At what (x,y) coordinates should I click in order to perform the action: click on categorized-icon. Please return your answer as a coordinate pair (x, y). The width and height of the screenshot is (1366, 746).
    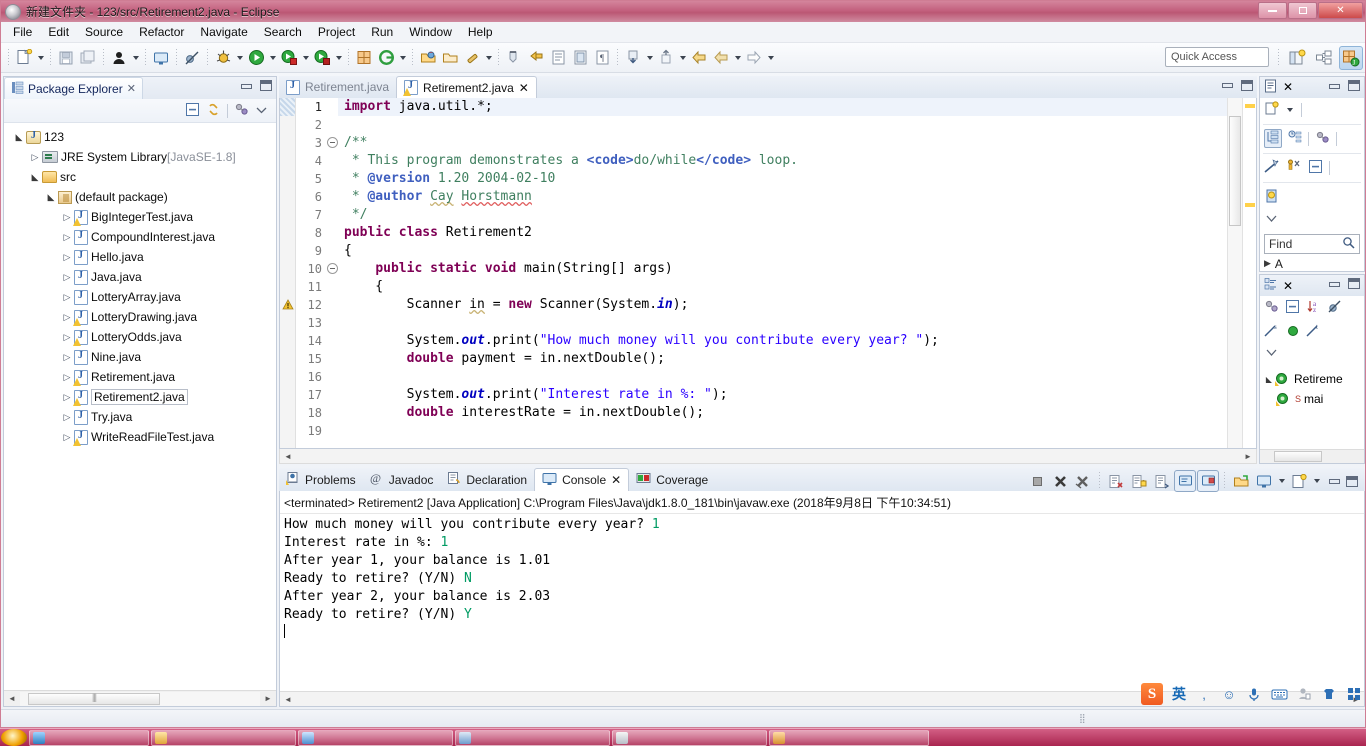
    Looking at the image, I should click on (1273, 139).